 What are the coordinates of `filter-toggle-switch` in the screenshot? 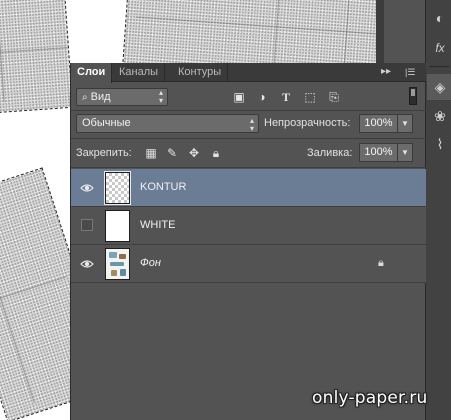 It's located at (413, 96).